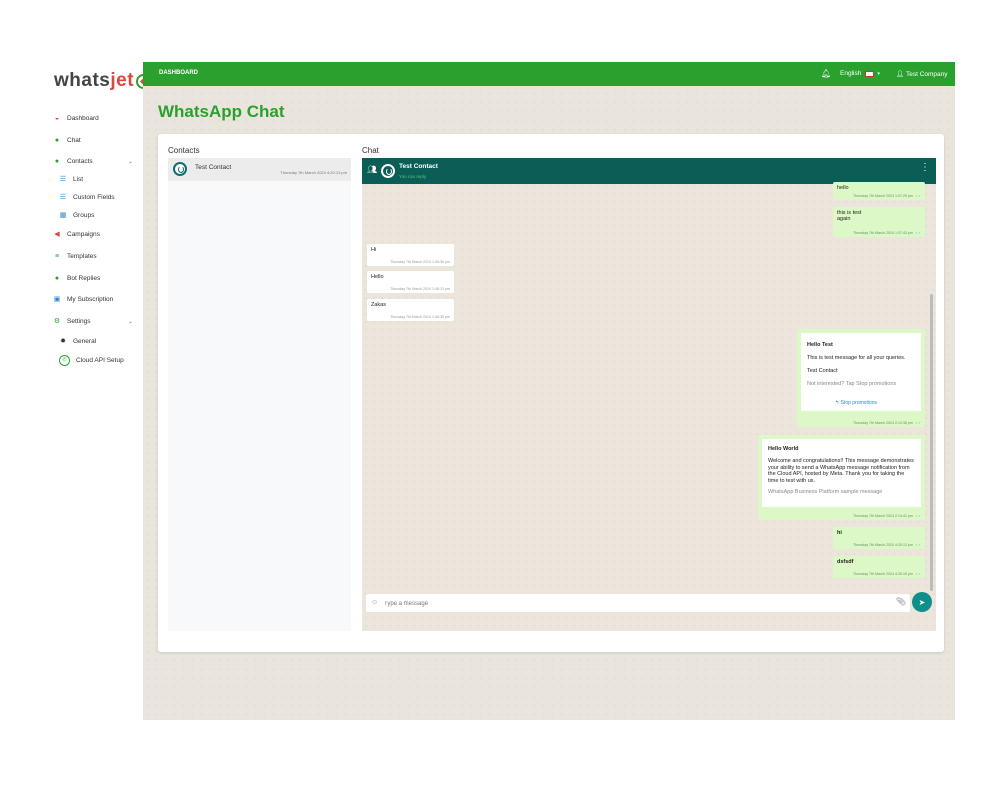 The width and height of the screenshot is (1000, 800). I want to click on sidebar-item-my-subscription: ▣ My Subscription, so click(96, 299).